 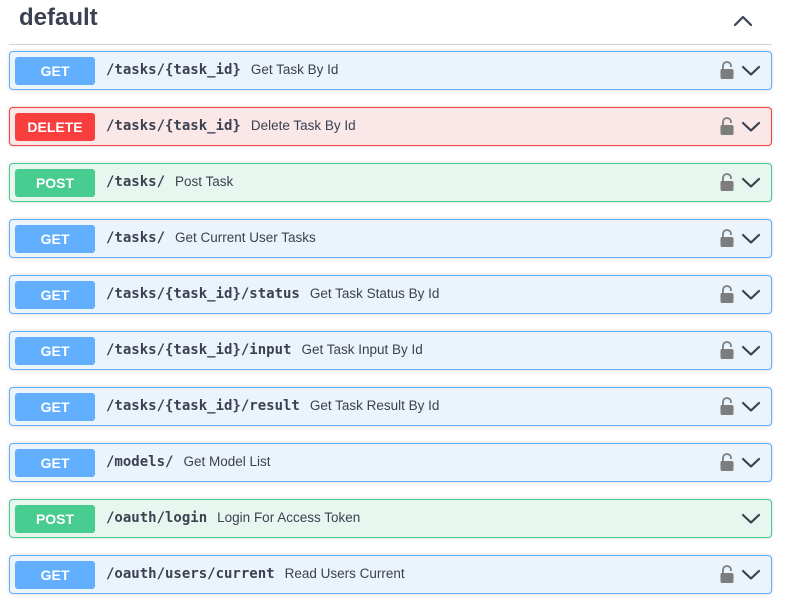 What do you see at coordinates (344, 573) in the screenshot?
I see `operation-summary: Read Users Current` at bounding box center [344, 573].